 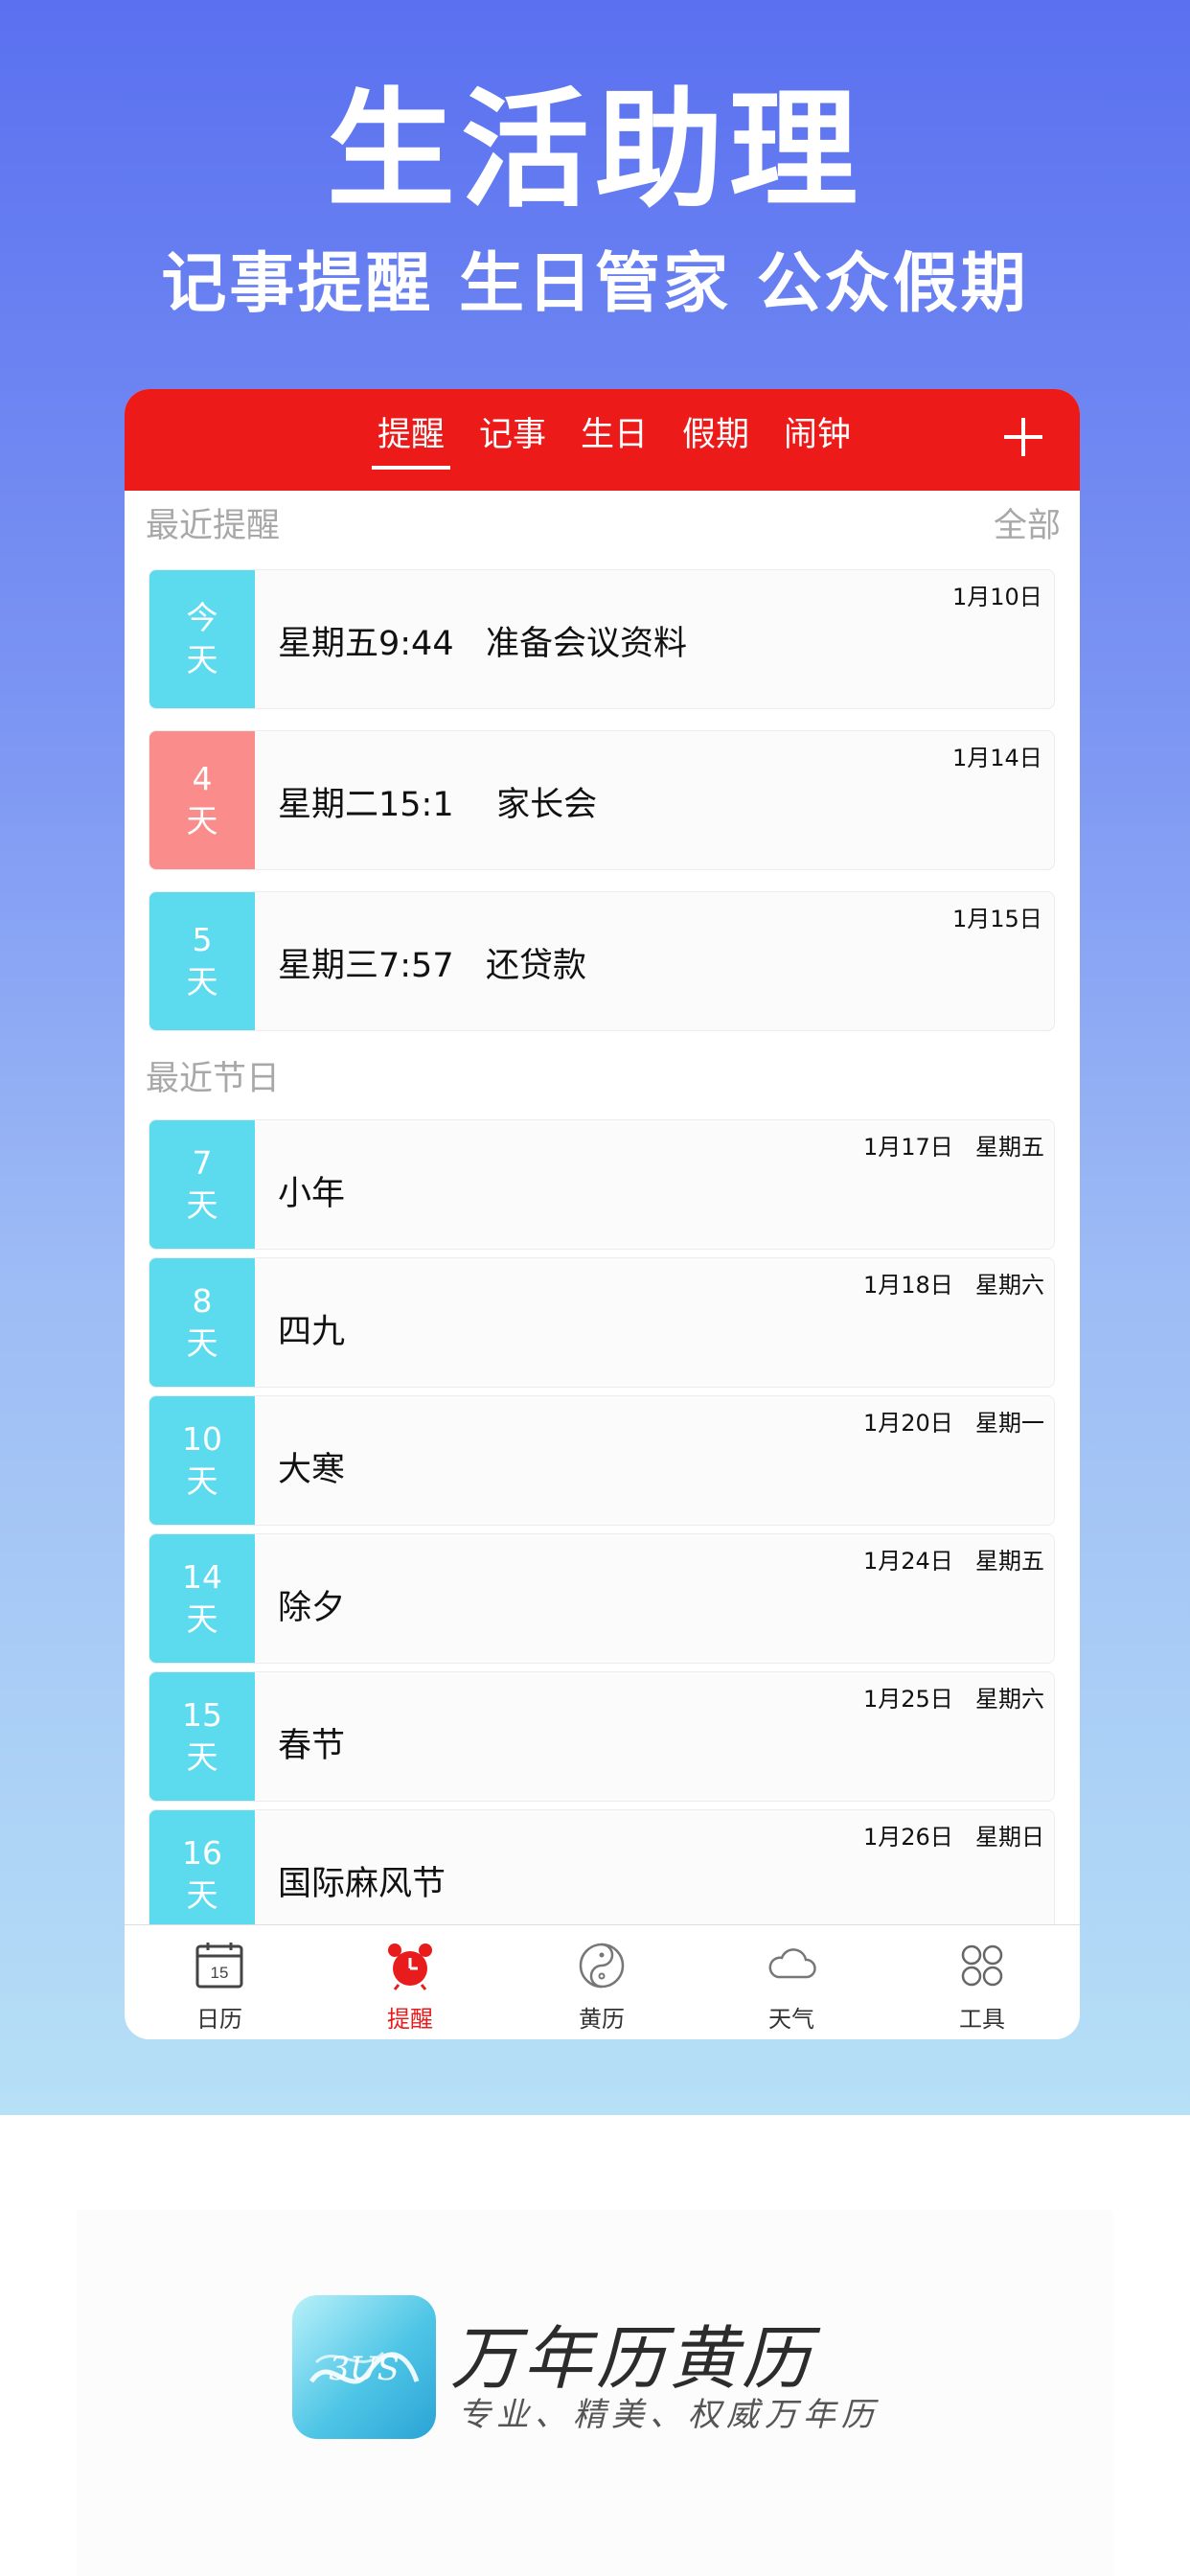 What do you see at coordinates (312, 1608) in the screenshot?
I see `holiday-name: 除夕` at bounding box center [312, 1608].